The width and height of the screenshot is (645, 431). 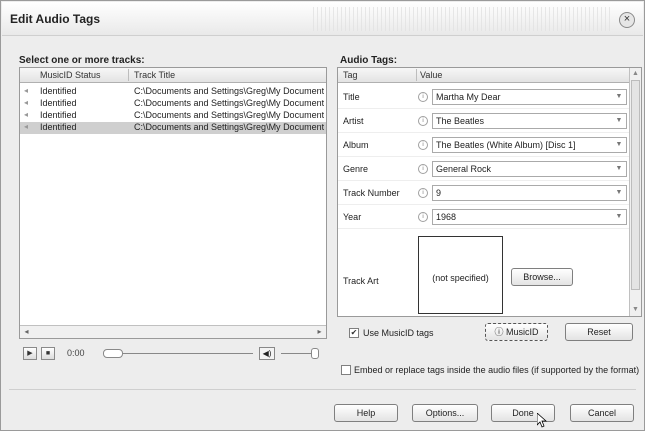 What do you see at coordinates (361, 281) in the screenshot?
I see `tag-name: Track Art` at bounding box center [361, 281].